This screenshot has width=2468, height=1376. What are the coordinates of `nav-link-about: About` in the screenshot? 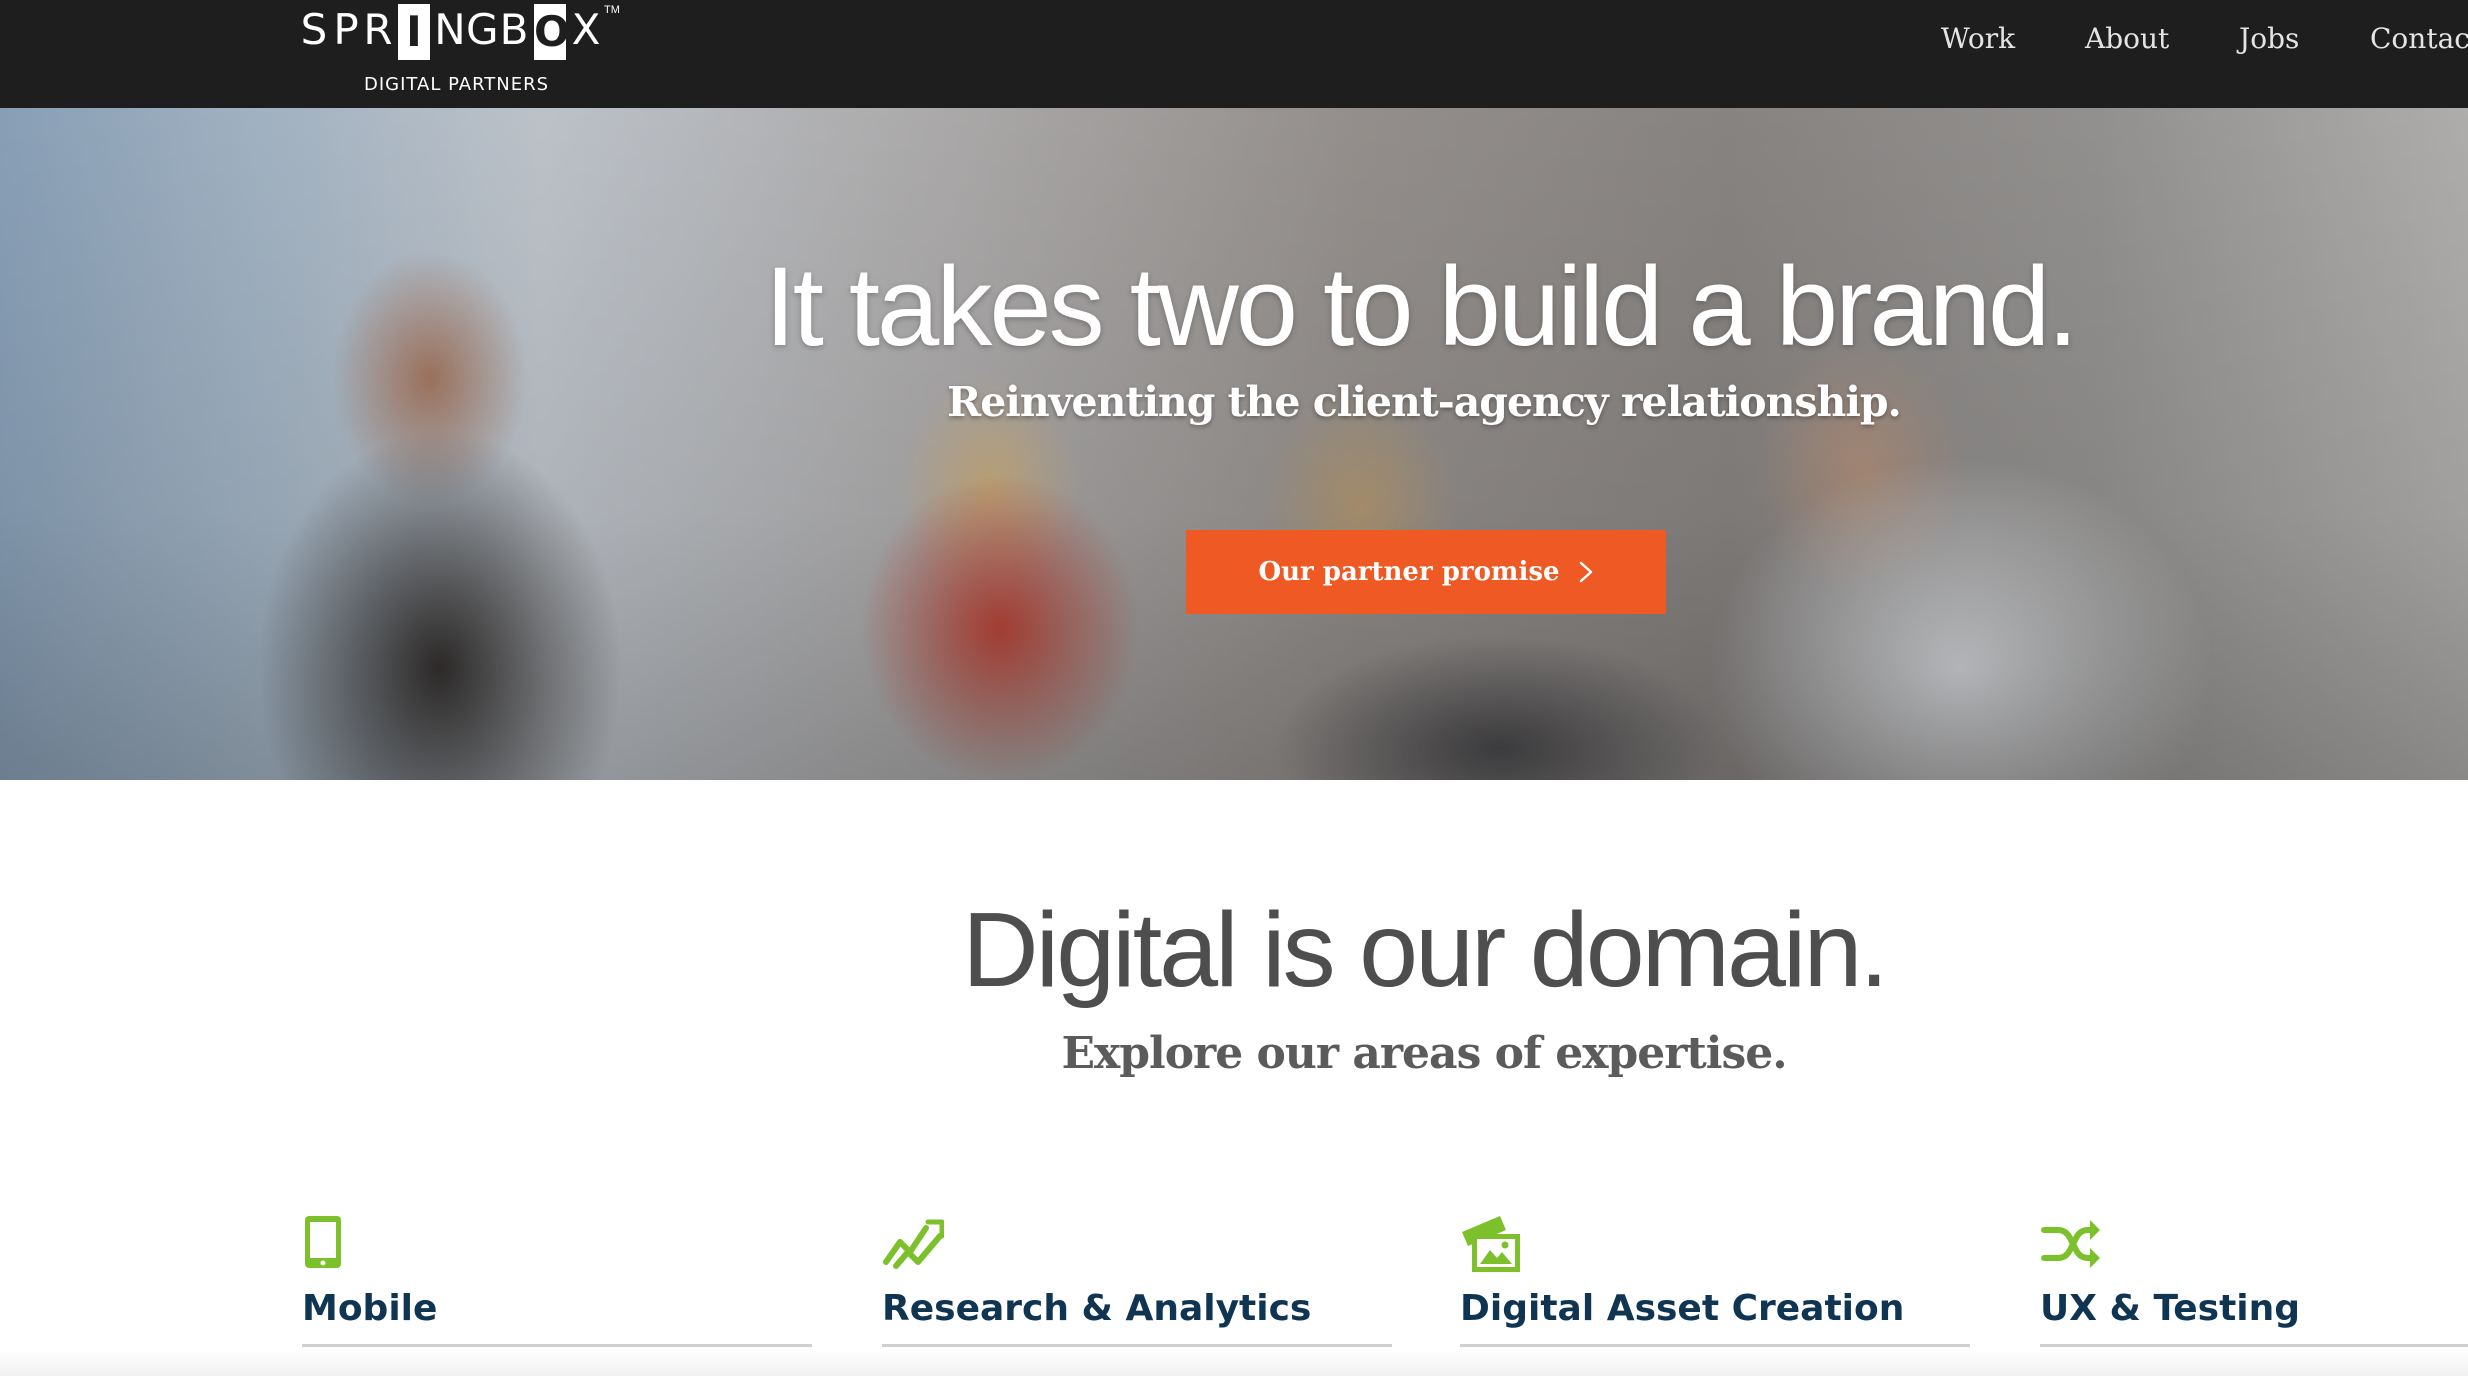 It's located at (2127, 38).